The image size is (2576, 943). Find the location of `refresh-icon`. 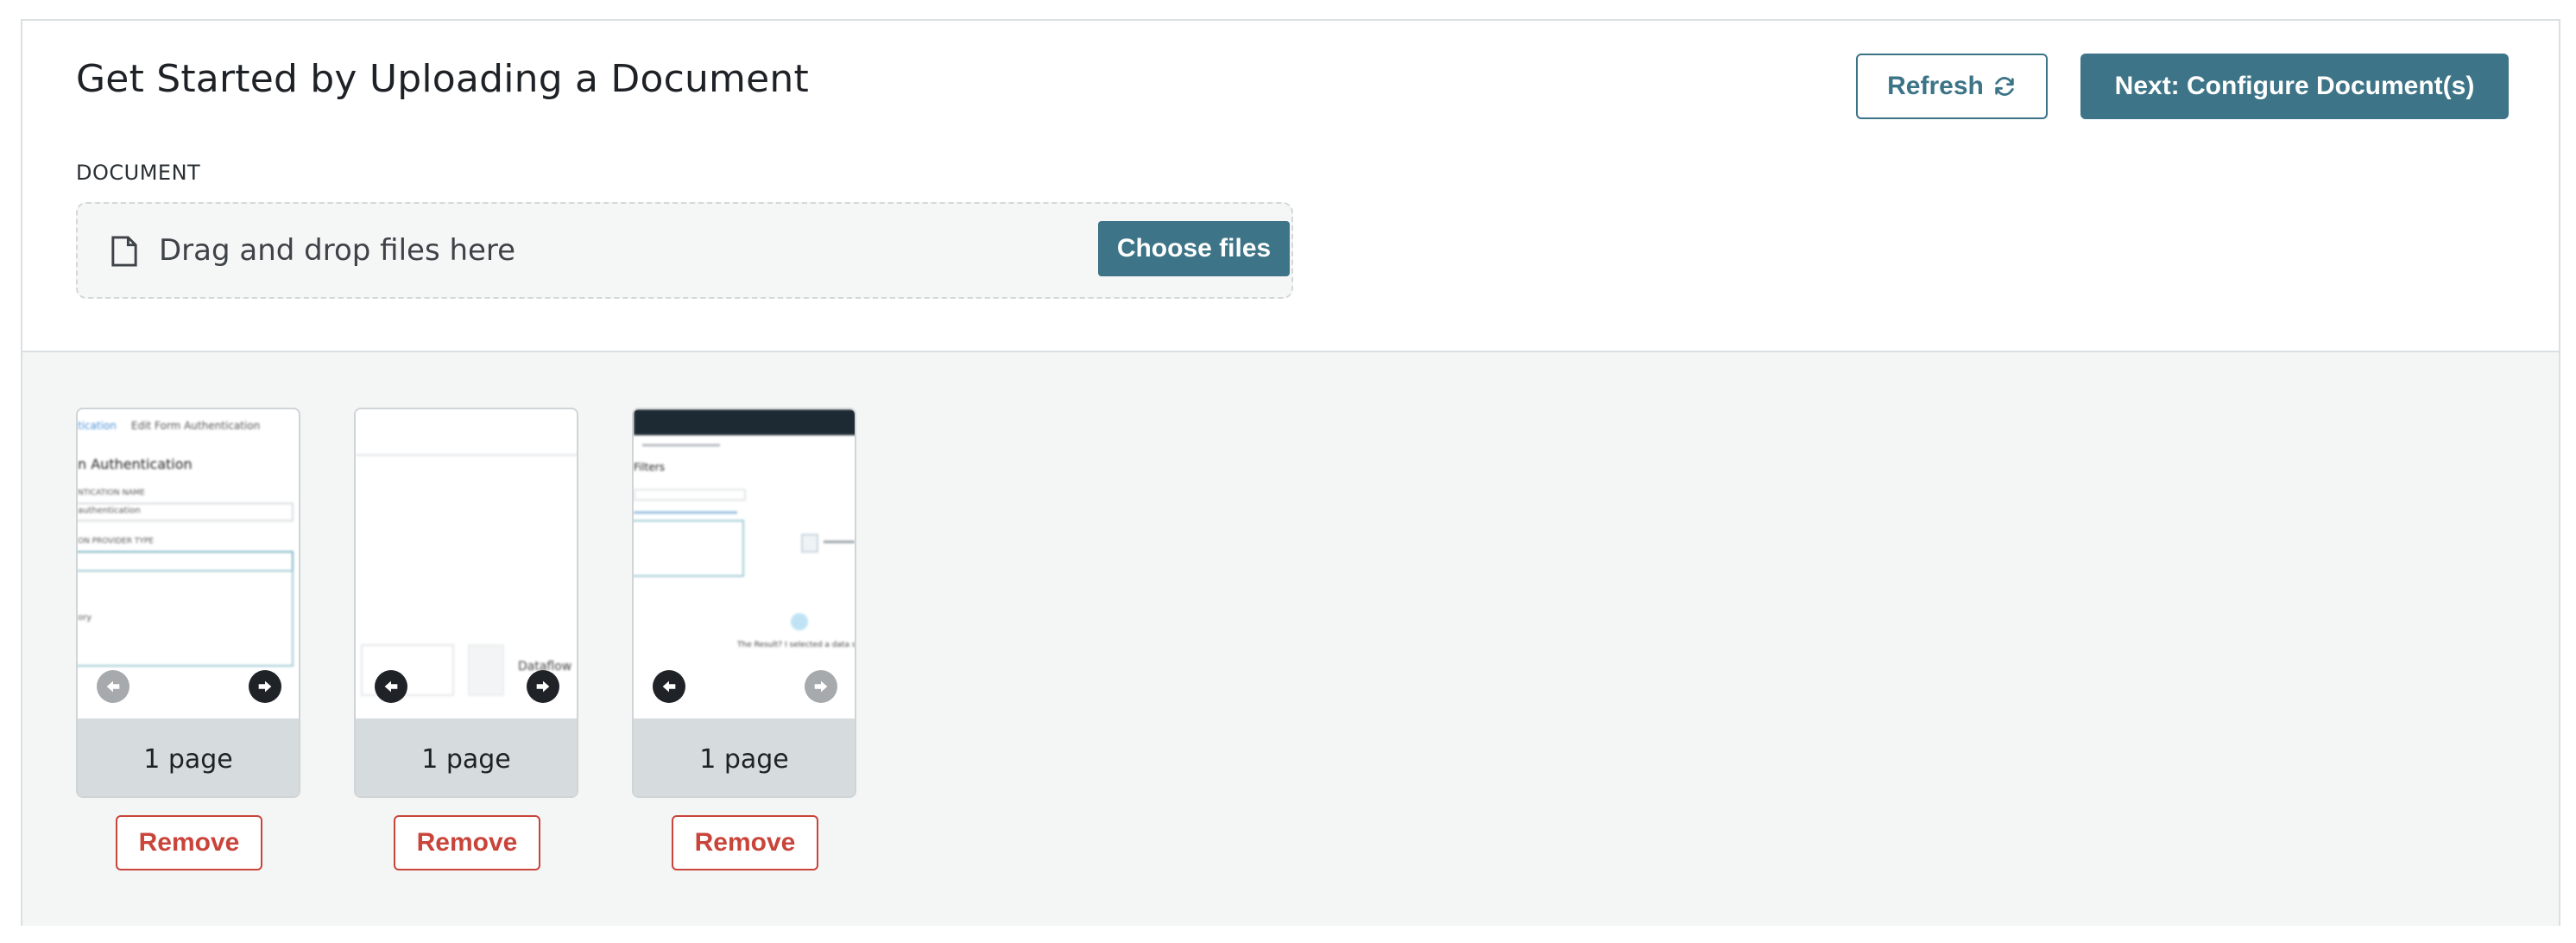

refresh-icon is located at coordinates (2004, 86).